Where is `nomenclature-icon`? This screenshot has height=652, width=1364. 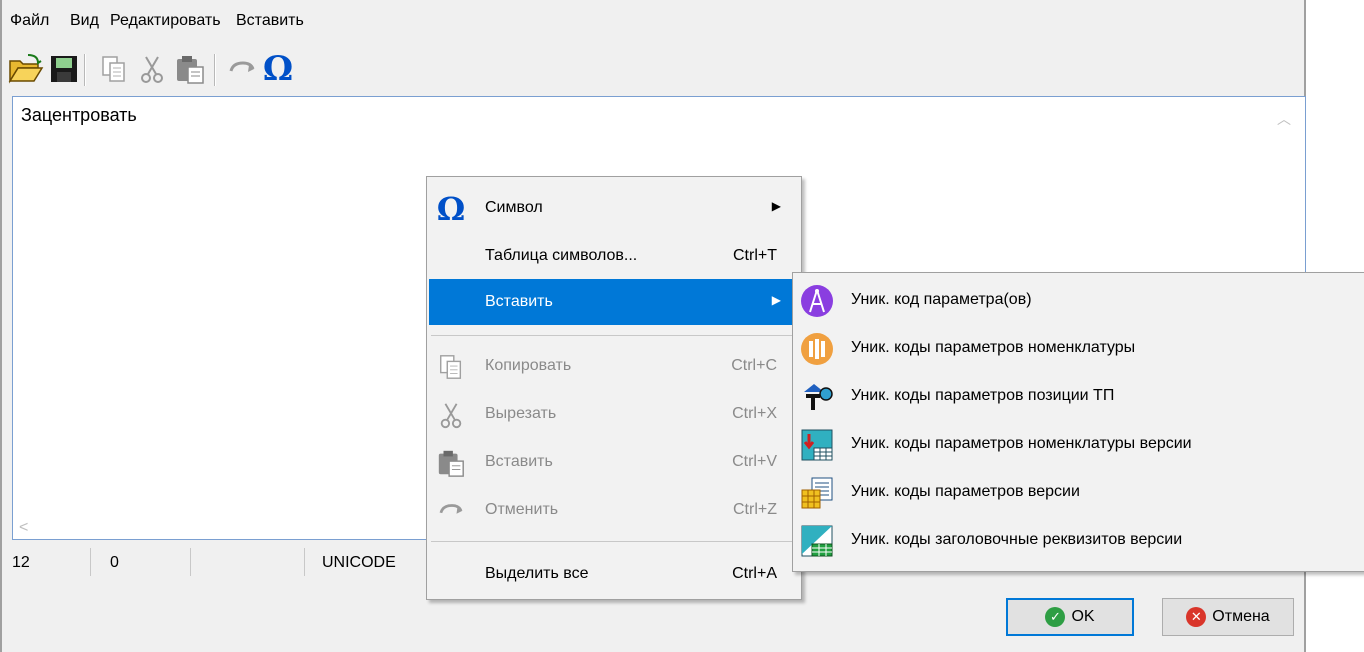 nomenclature-icon is located at coordinates (817, 349).